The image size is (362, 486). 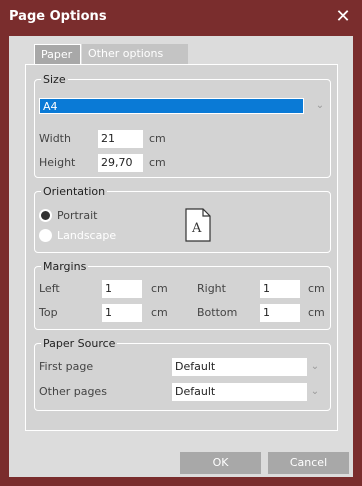 I want to click on orientation-group: Orientation Portrait Landscape A, so click(x=182, y=219).